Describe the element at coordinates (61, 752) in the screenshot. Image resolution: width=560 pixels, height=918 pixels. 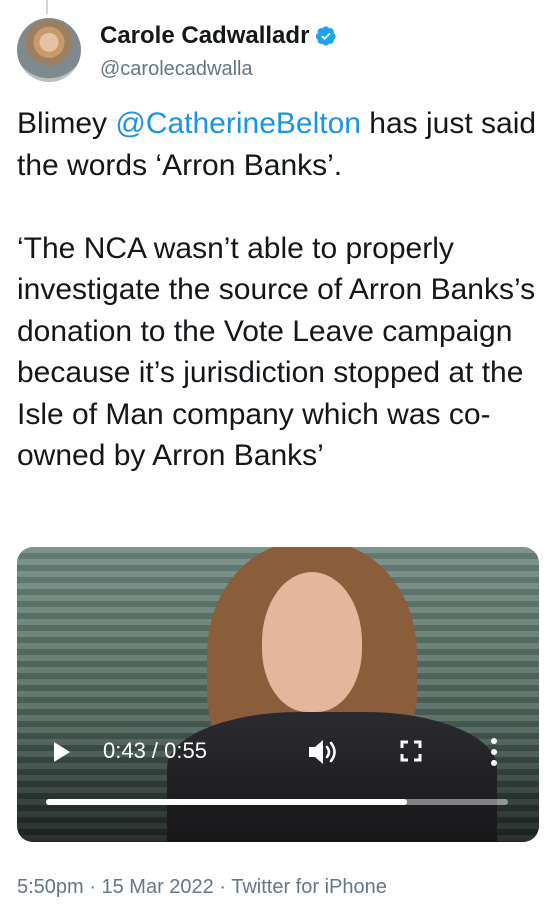
I see `play-icon` at that location.